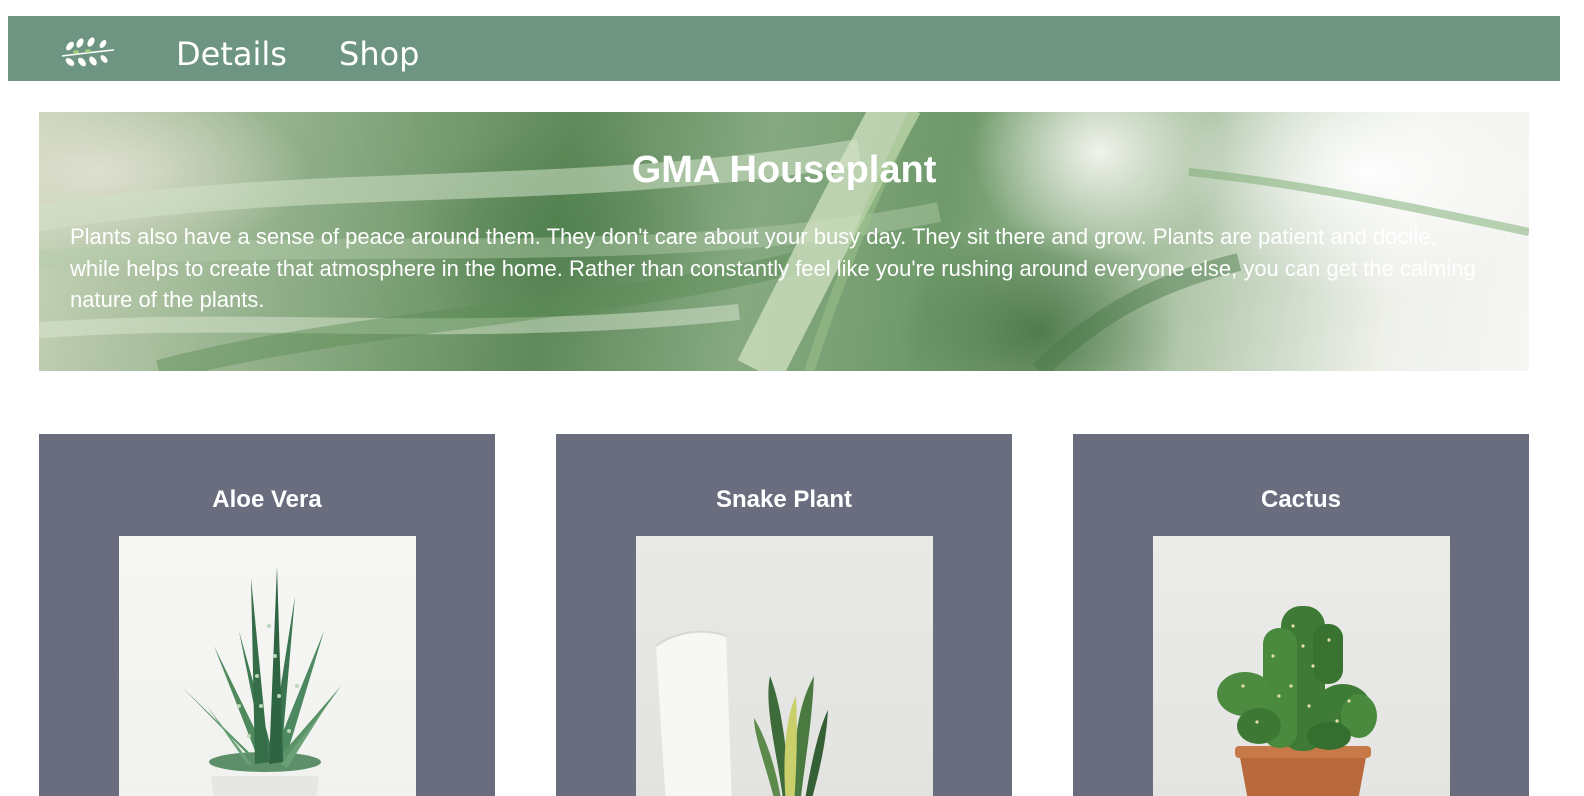  I want to click on snake-plant-icon, so click(784, 666).